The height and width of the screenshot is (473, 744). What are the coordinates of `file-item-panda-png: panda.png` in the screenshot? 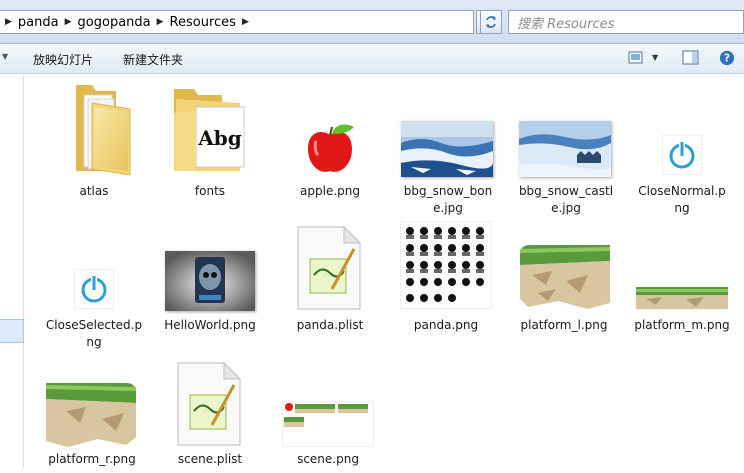 It's located at (446, 287).